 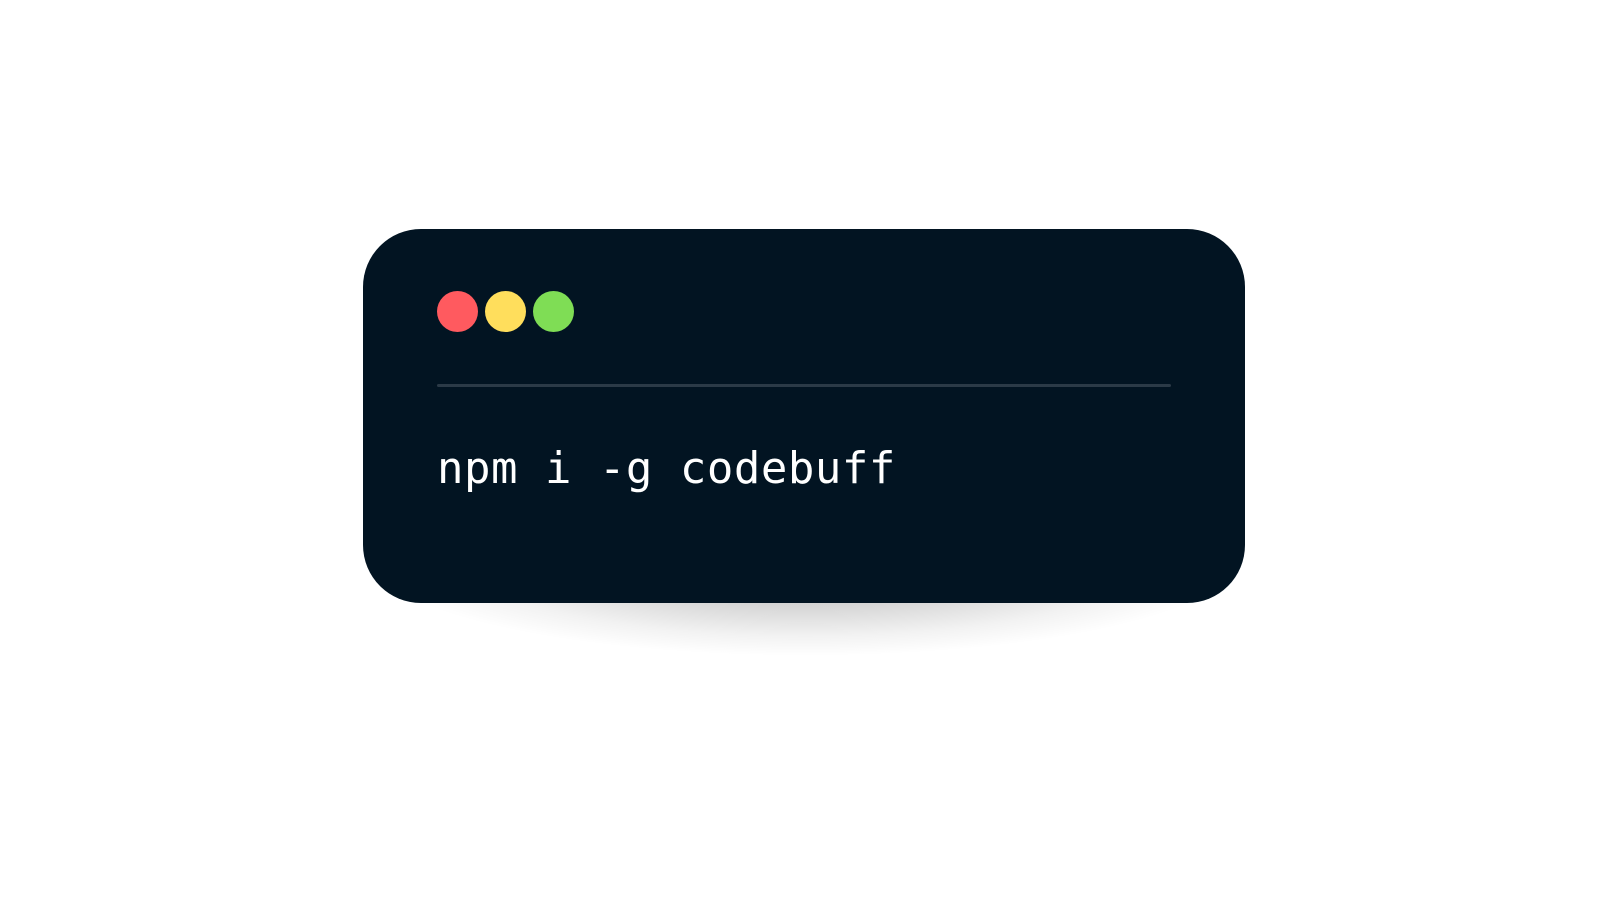 I want to click on terminal-command: npm i -g codebuff, so click(x=666, y=468).